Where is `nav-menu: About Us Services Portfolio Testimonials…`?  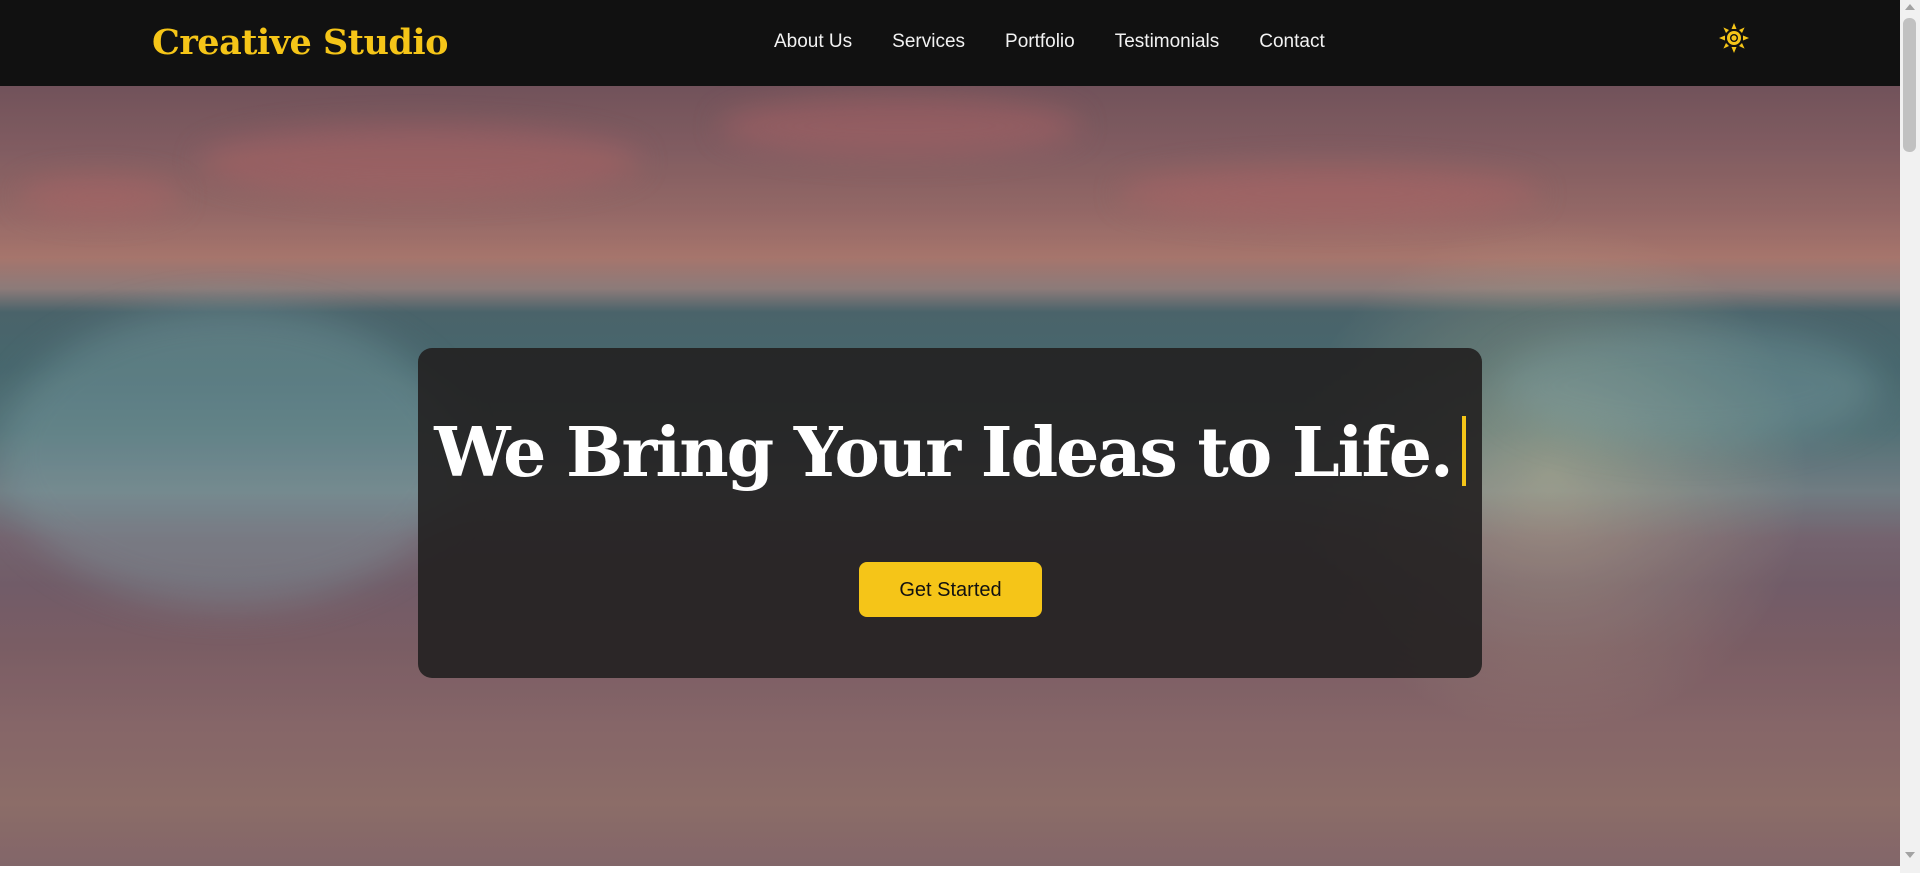 nav-menu: About Us Services Portfolio Testimonials… is located at coordinates (1049, 42).